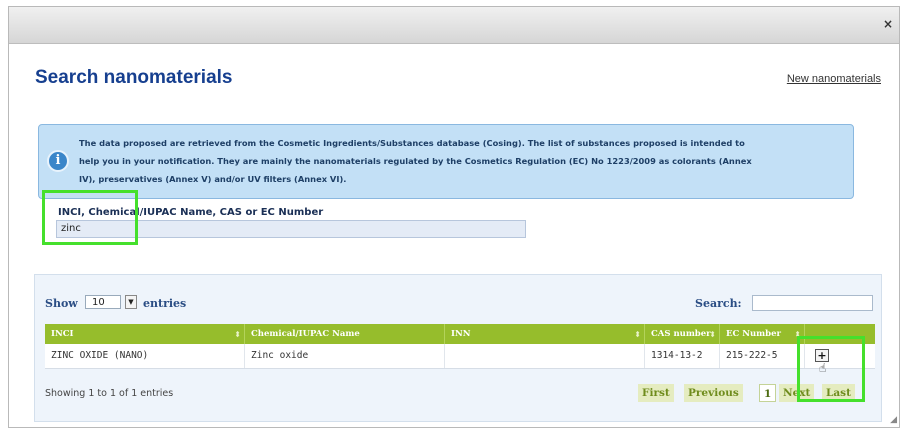  What do you see at coordinates (545, 334) in the screenshot?
I see `column-header-inn: INN ⬍` at bounding box center [545, 334].